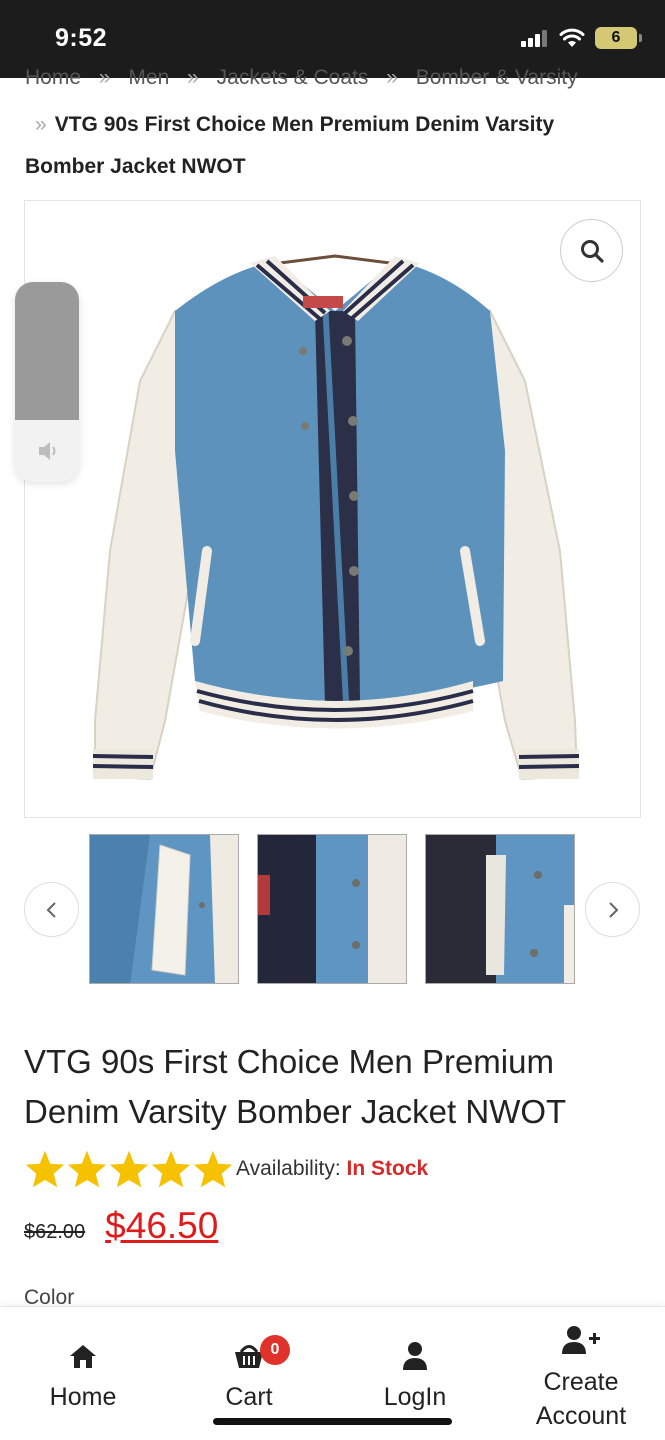 The width and height of the screenshot is (665, 1440). Describe the element at coordinates (332, 1421) in the screenshot. I see `home-indicator` at that location.